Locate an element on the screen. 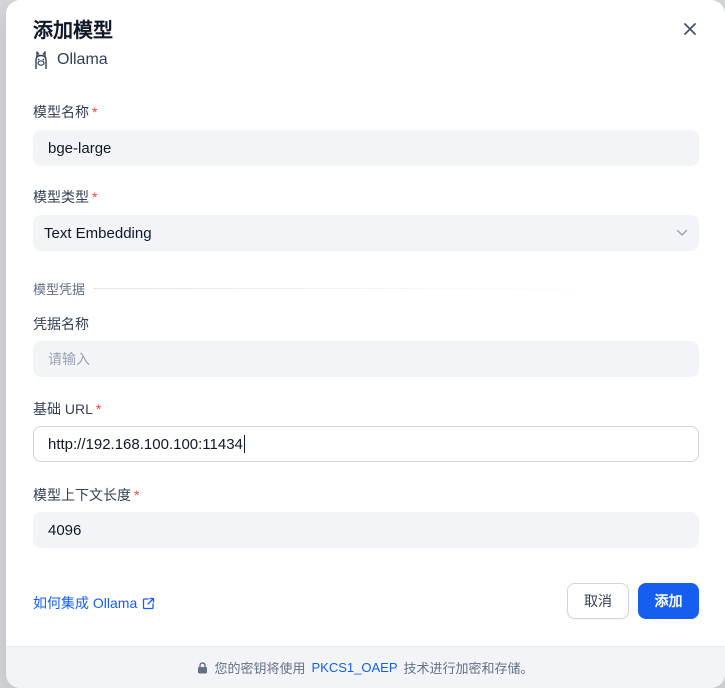  dialog-title: 添加模型 is located at coordinates (73, 31).